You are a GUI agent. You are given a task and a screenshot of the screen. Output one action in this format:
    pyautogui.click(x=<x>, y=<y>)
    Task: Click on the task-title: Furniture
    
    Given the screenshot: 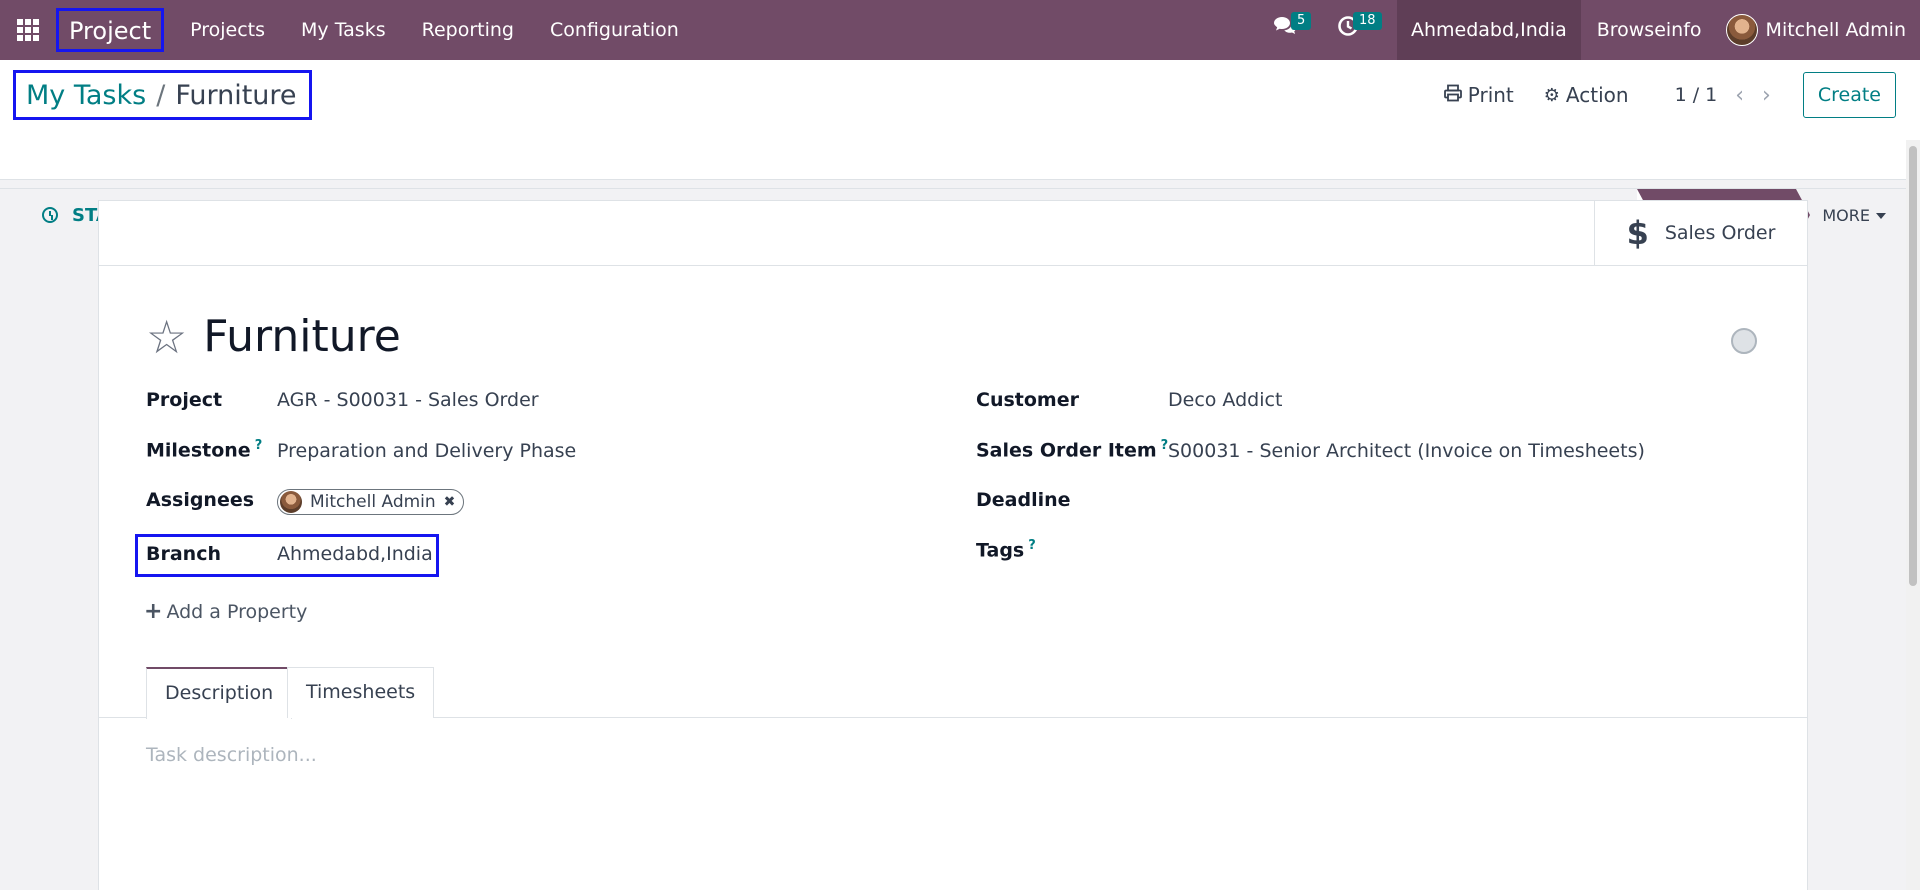 What is the action you would take?
    pyautogui.click(x=302, y=336)
    